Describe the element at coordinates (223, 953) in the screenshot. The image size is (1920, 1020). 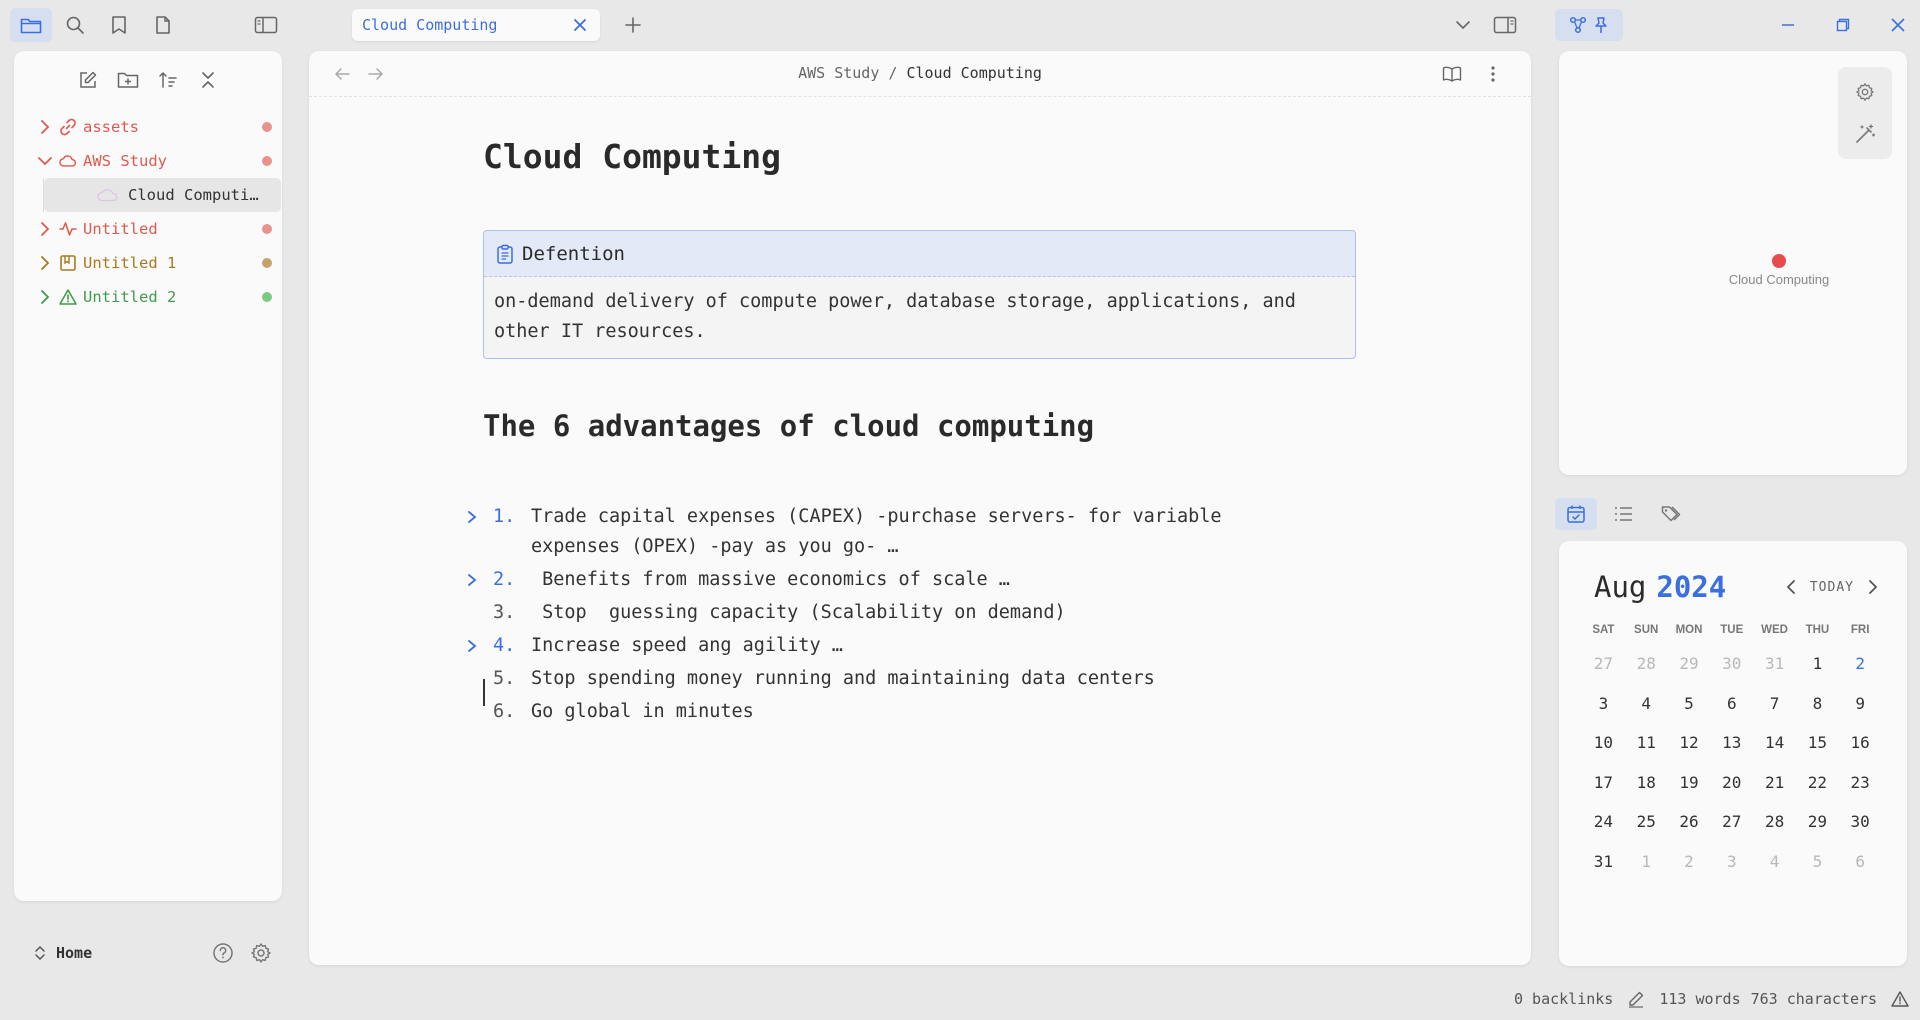
I see `help-icon` at that location.